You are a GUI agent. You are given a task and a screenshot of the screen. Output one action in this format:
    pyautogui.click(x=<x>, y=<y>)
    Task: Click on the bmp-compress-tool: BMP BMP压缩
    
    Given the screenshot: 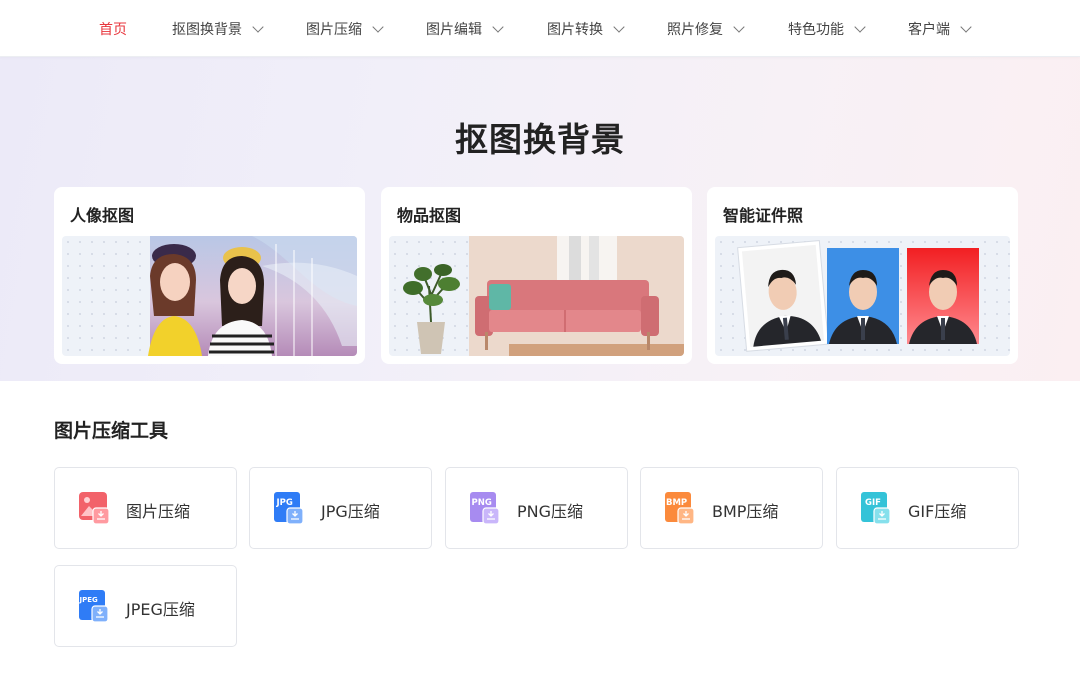 What is the action you would take?
    pyautogui.click(x=731, y=508)
    